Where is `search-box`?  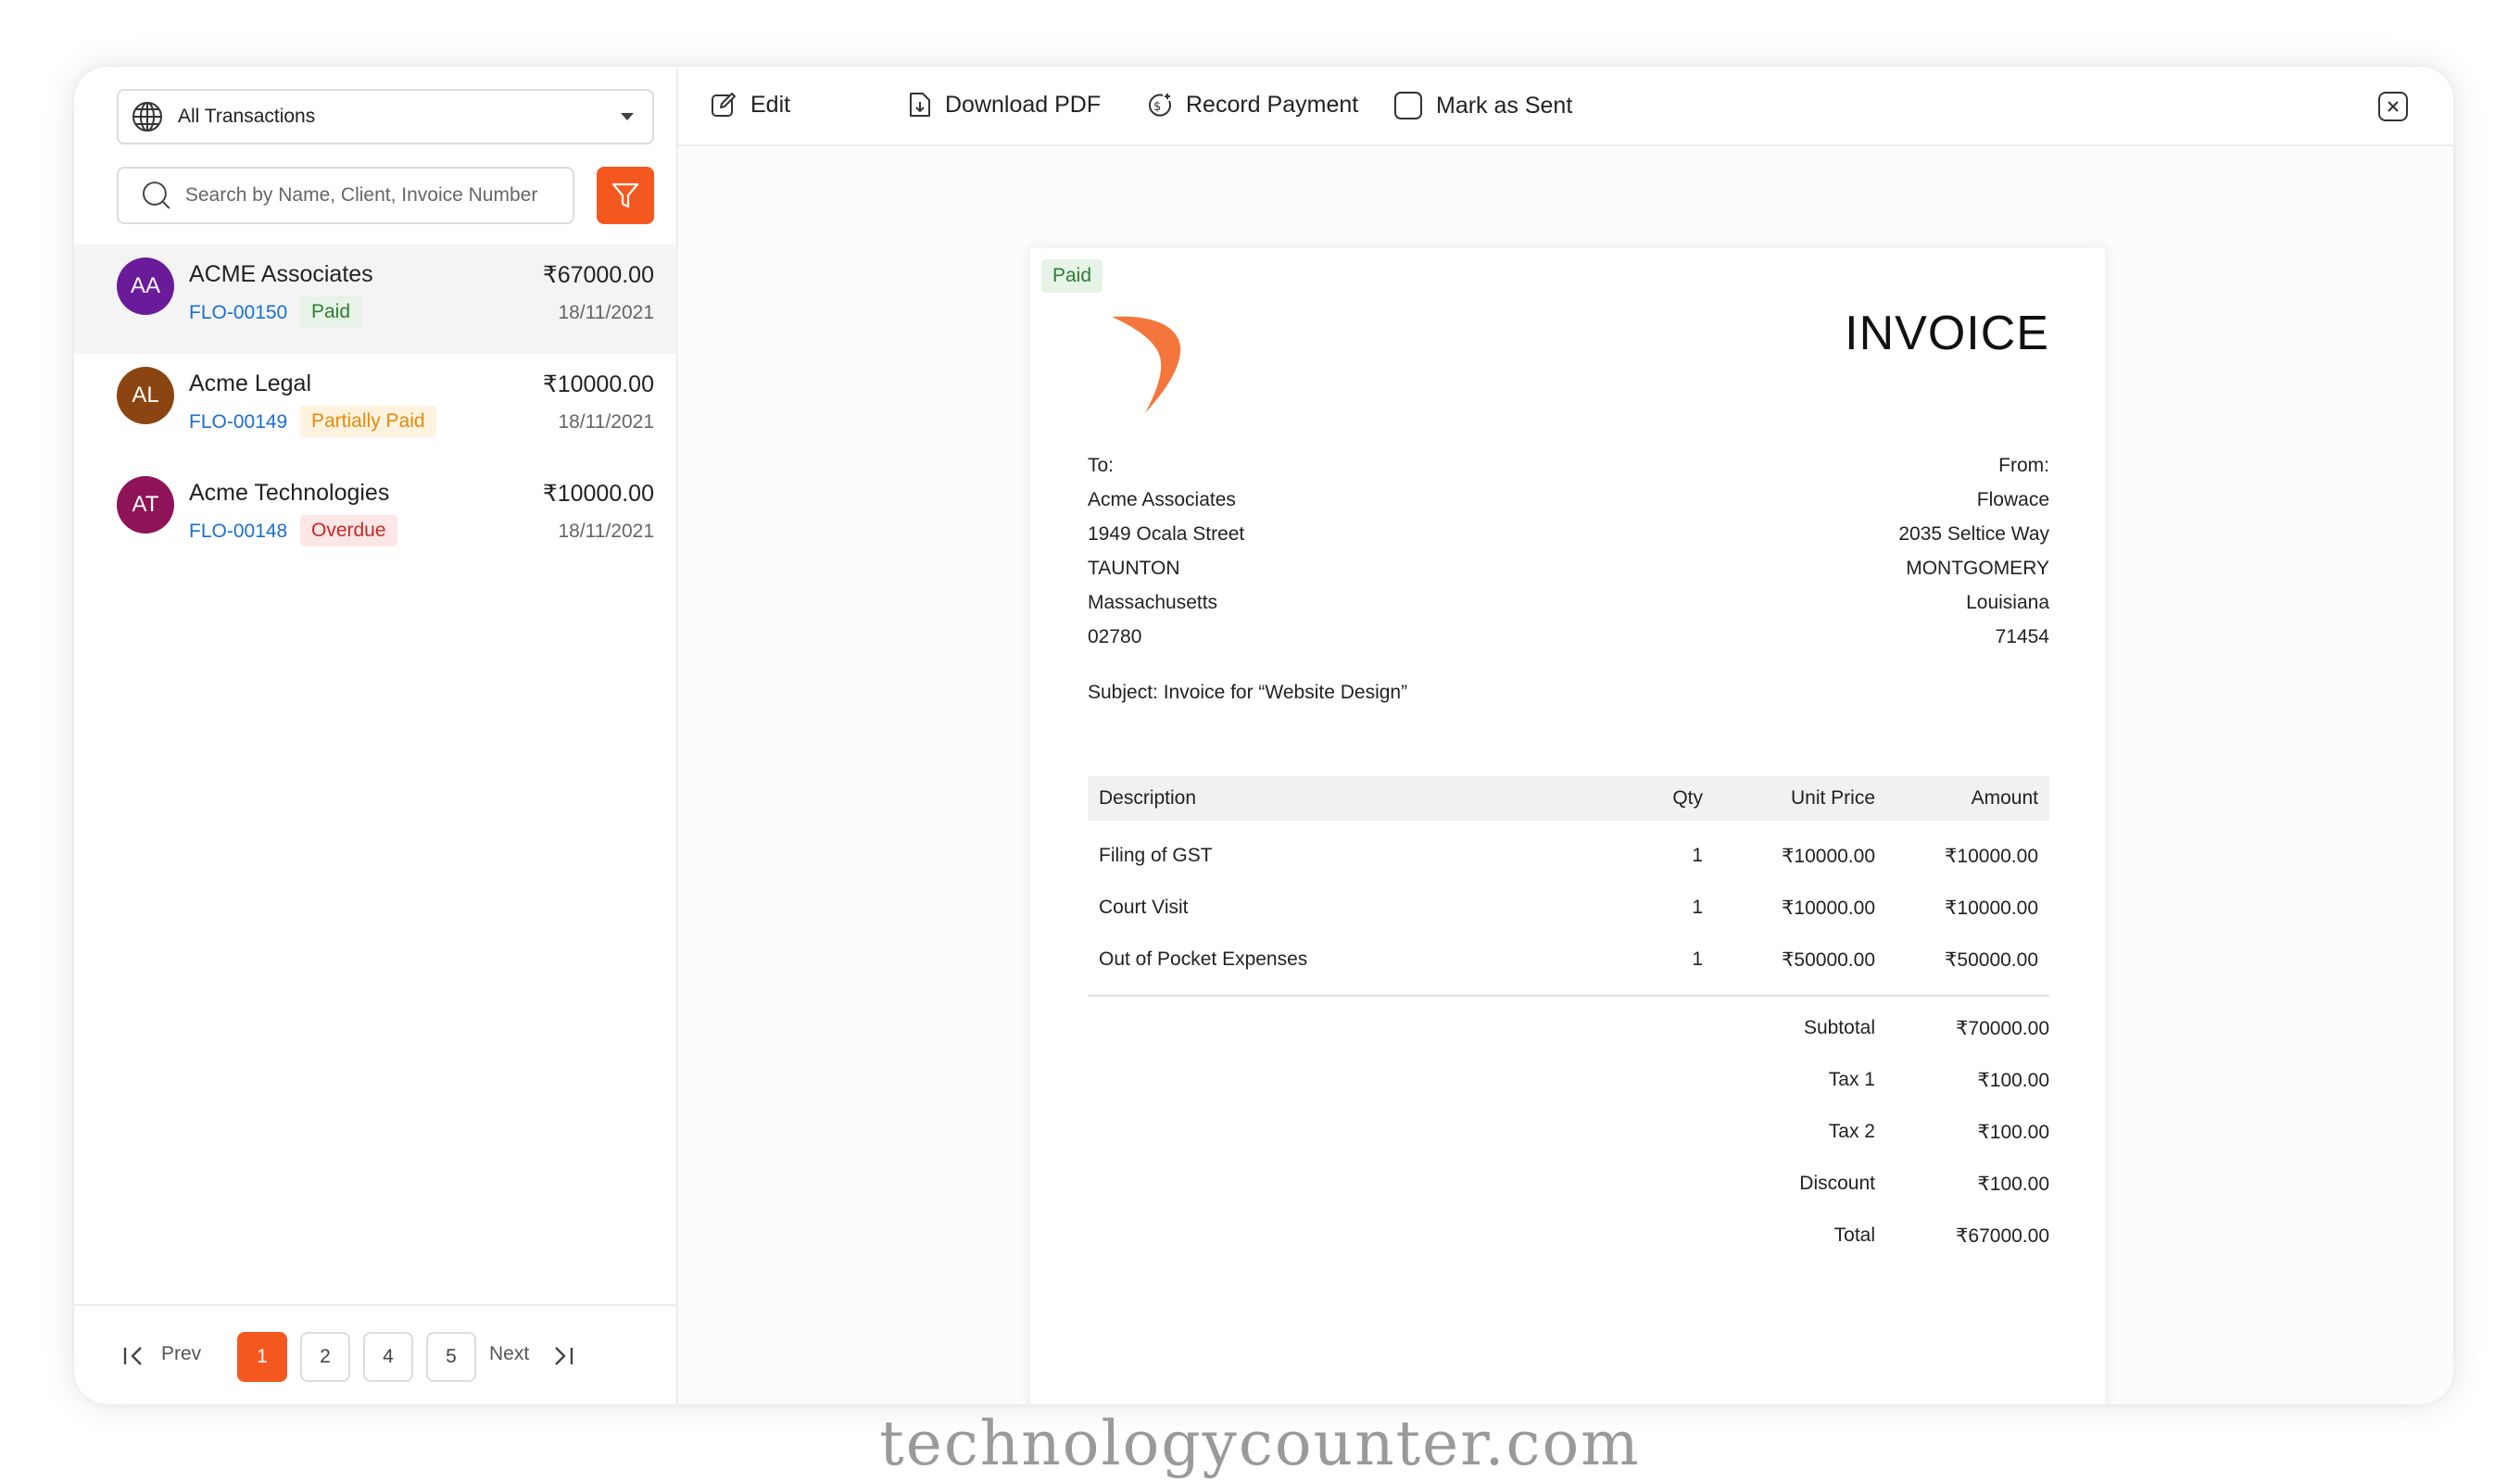
search-box is located at coordinates (345, 195).